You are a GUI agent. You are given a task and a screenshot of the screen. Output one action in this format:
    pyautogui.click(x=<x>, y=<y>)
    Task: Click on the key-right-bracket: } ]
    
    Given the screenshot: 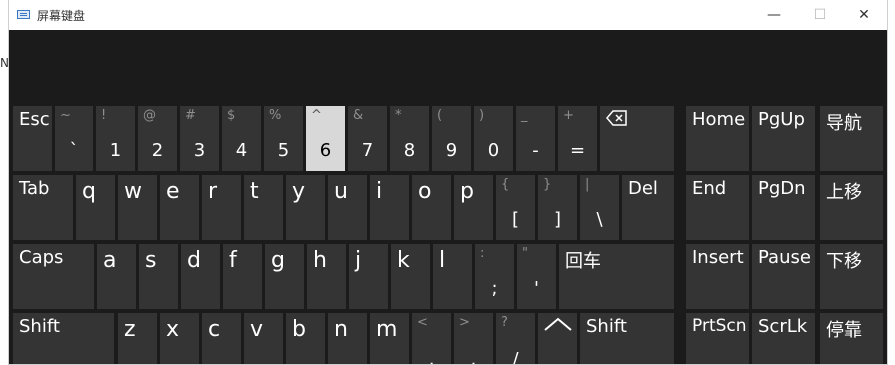 What is the action you would take?
    pyautogui.click(x=557, y=207)
    